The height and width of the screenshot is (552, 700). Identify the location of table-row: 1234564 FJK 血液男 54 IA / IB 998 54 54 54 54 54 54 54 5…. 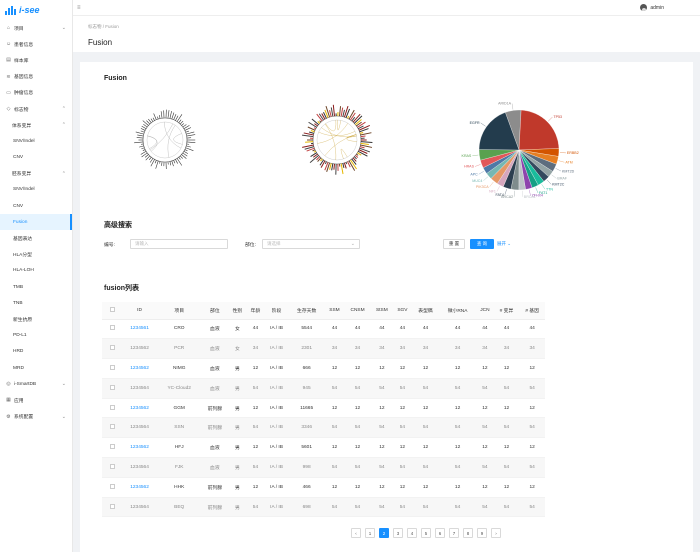
(323, 467).